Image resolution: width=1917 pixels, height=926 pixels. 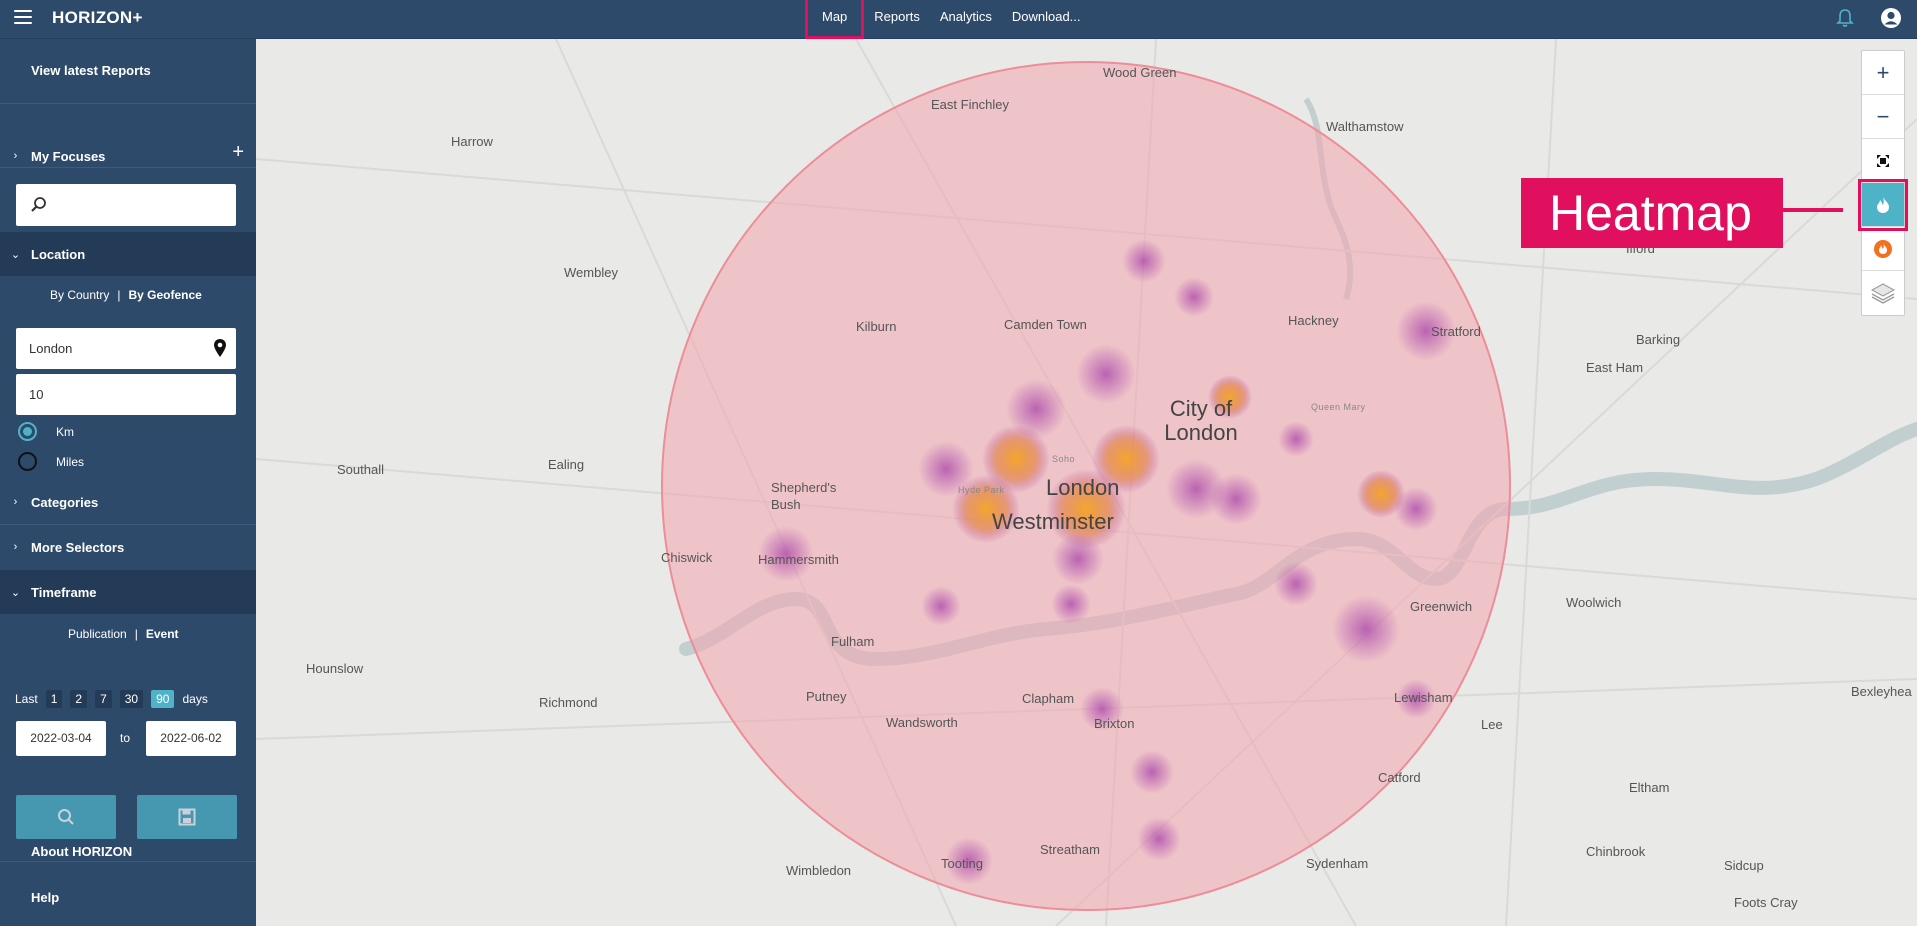 I want to click on by-geofence-option: By Geofence, so click(x=164, y=295).